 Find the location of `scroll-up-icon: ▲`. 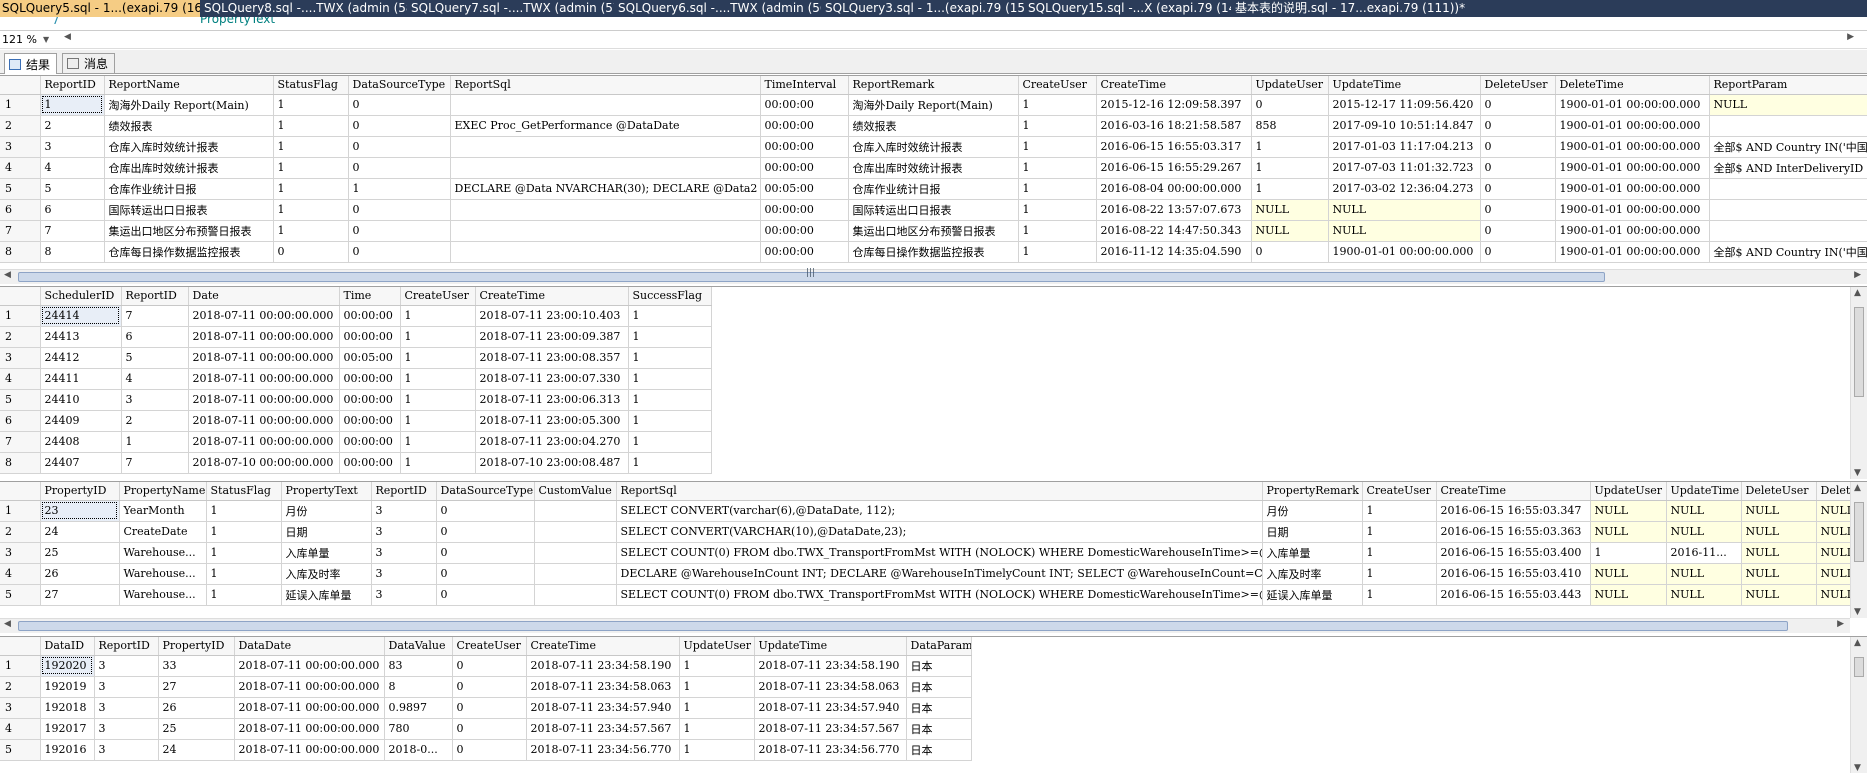

scroll-up-icon: ▲ is located at coordinates (1857, 293).